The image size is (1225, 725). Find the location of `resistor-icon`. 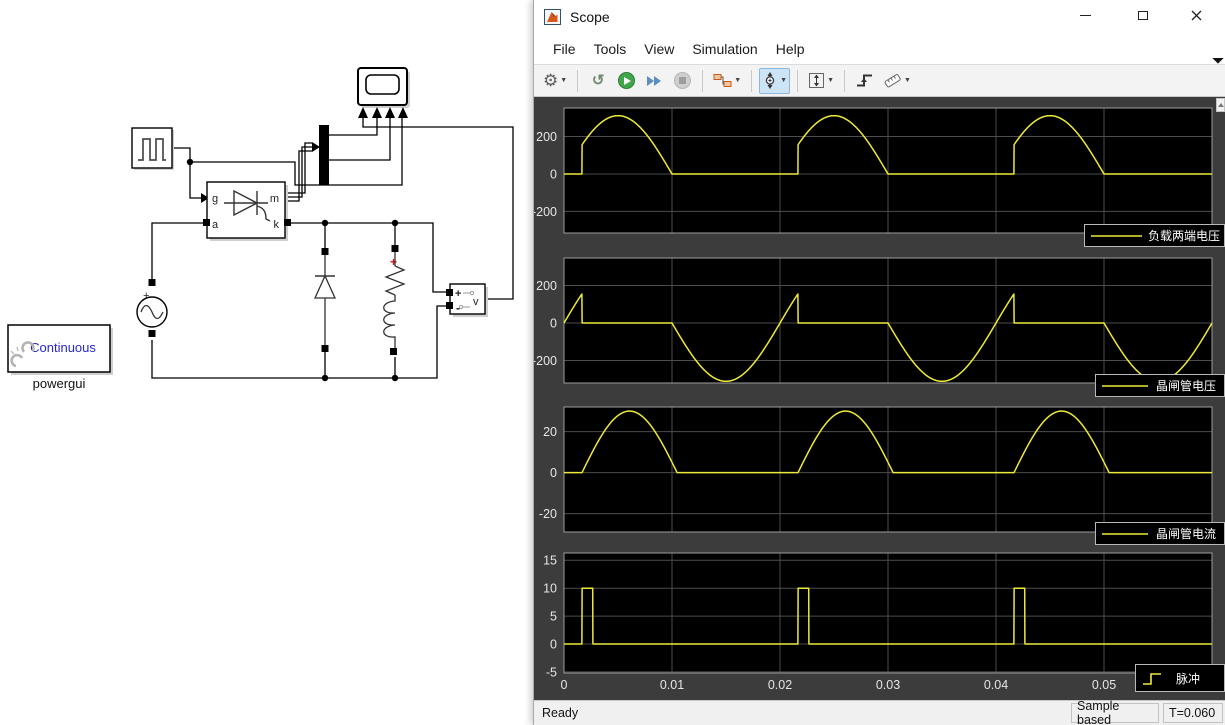

resistor-icon is located at coordinates (395, 274).